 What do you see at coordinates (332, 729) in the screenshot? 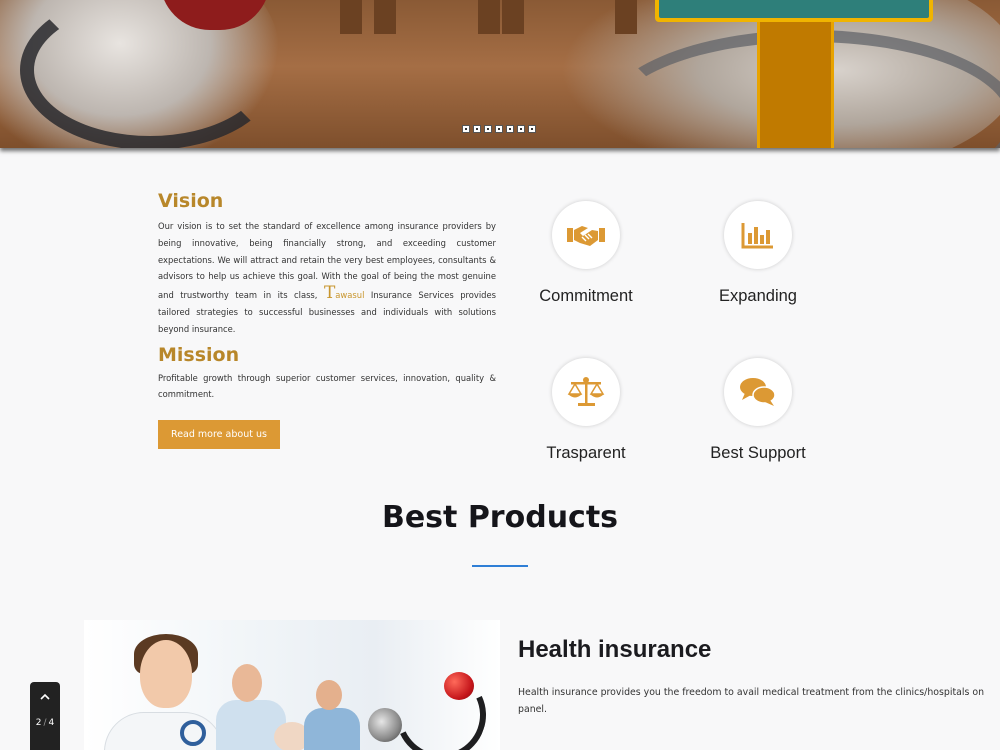
I see `image-nurse2-body` at bounding box center [332, 729].